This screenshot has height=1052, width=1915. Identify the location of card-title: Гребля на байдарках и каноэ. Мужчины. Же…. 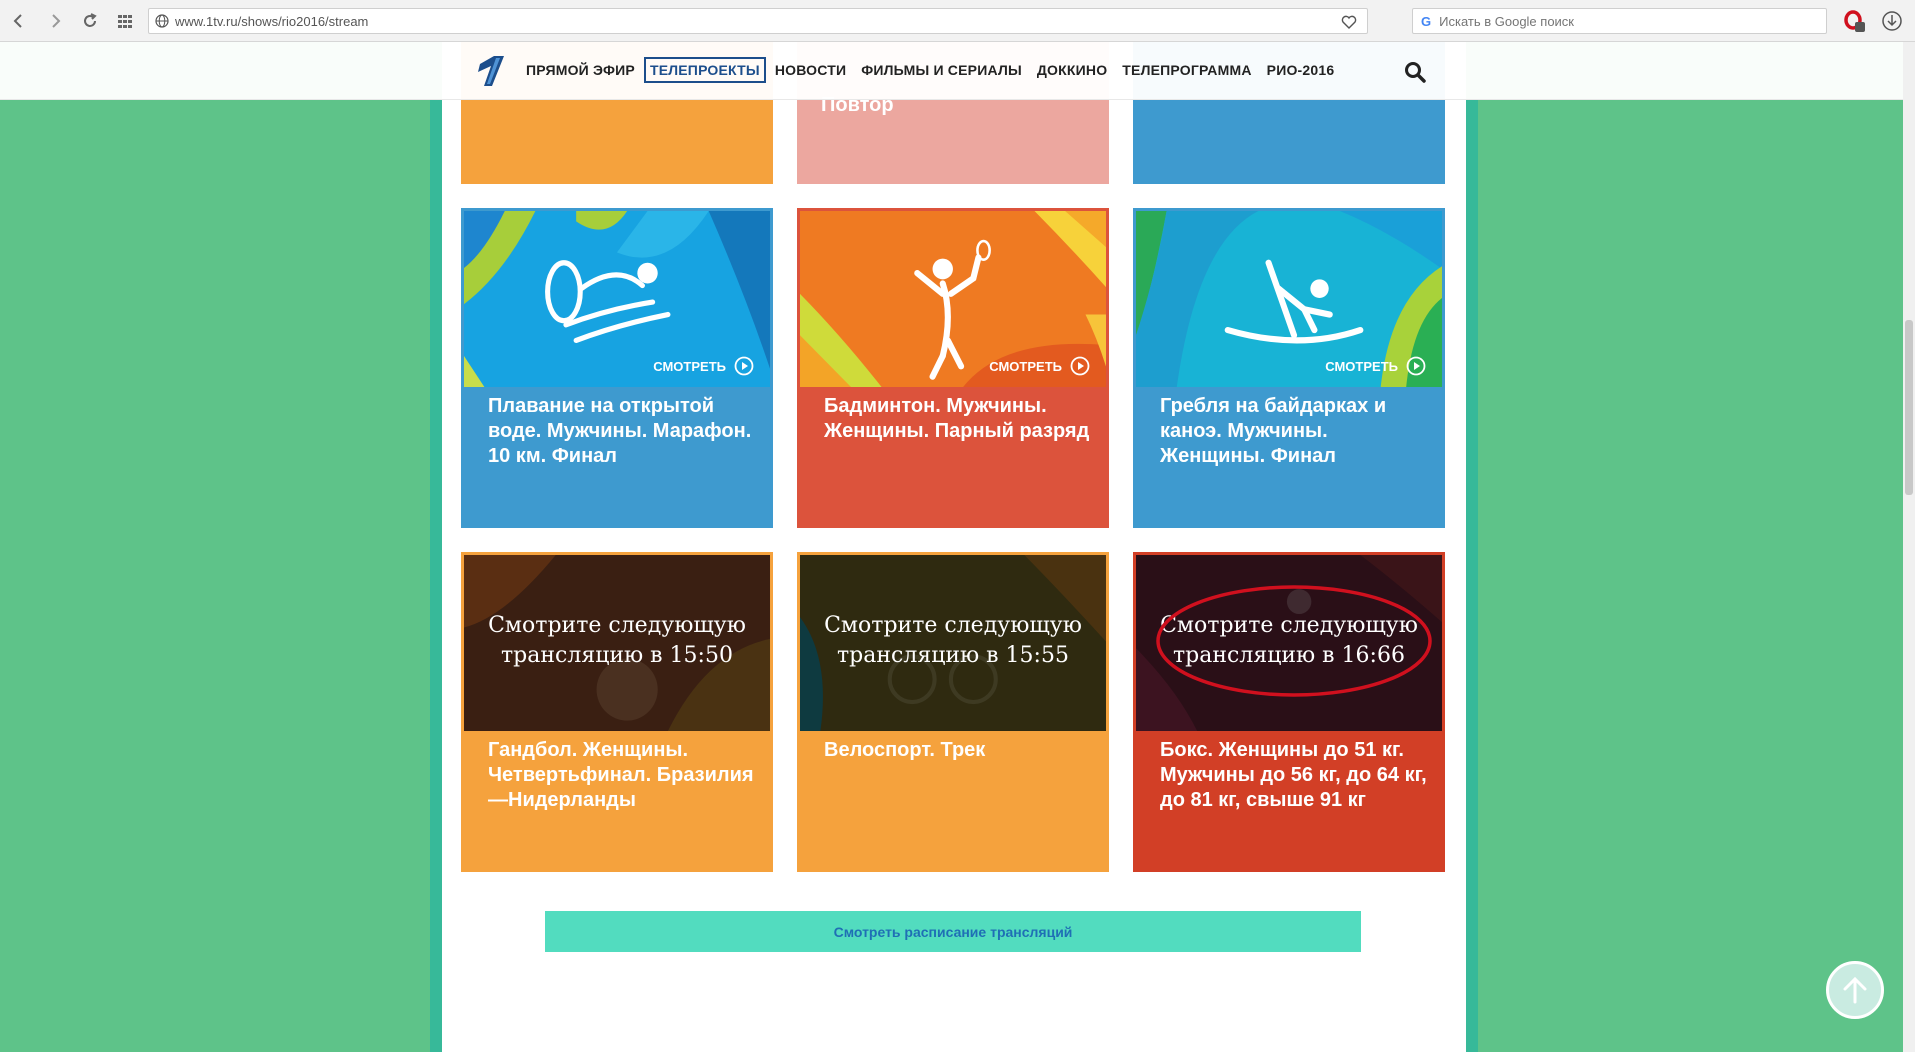
(1273, 431).